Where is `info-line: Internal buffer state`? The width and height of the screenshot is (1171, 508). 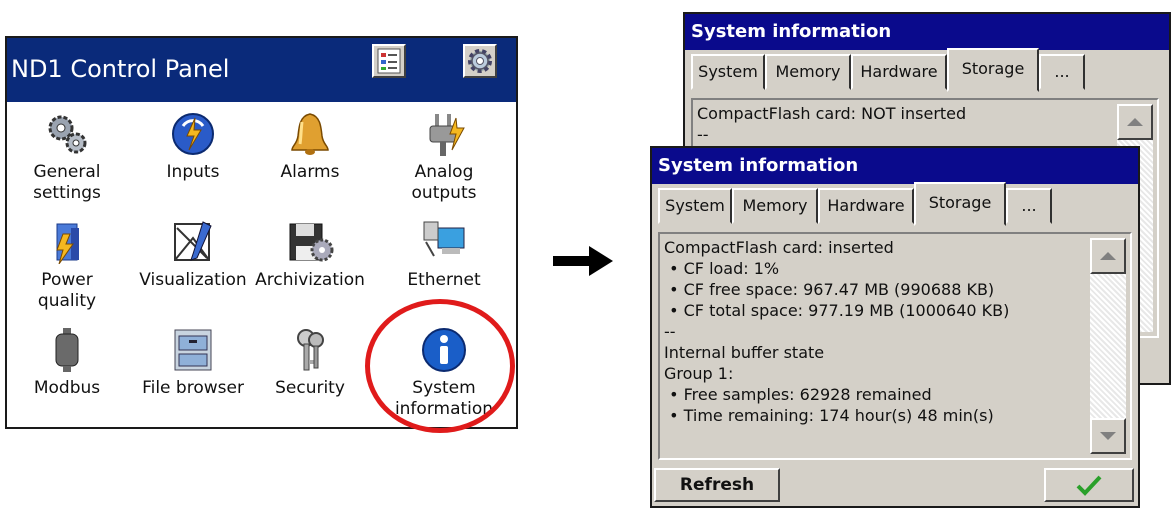 info-line: Internal buffer state is located at coordinates (744, 352).